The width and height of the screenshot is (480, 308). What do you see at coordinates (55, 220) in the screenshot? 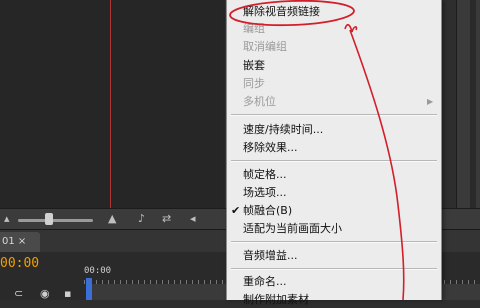
I see `zoom-slider-track` at bounding box center [55, 220].